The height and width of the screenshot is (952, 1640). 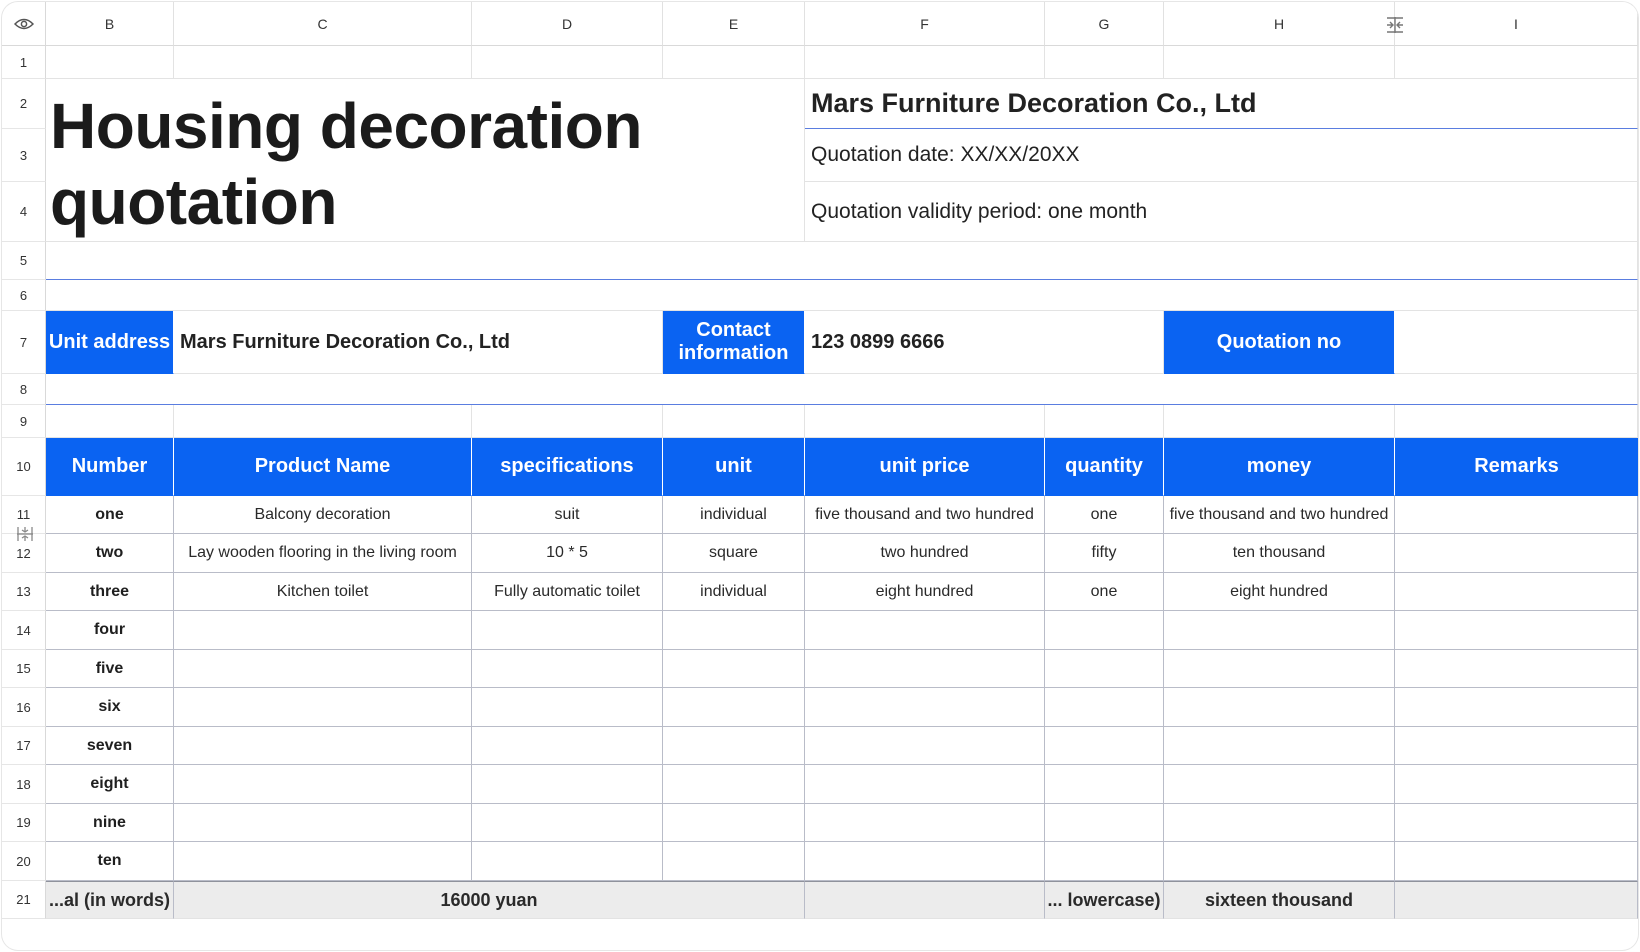 What do you see at coordinates (24, 24) in the screenshot?
I see `select-all-corner` at bounding box center [24, 24].